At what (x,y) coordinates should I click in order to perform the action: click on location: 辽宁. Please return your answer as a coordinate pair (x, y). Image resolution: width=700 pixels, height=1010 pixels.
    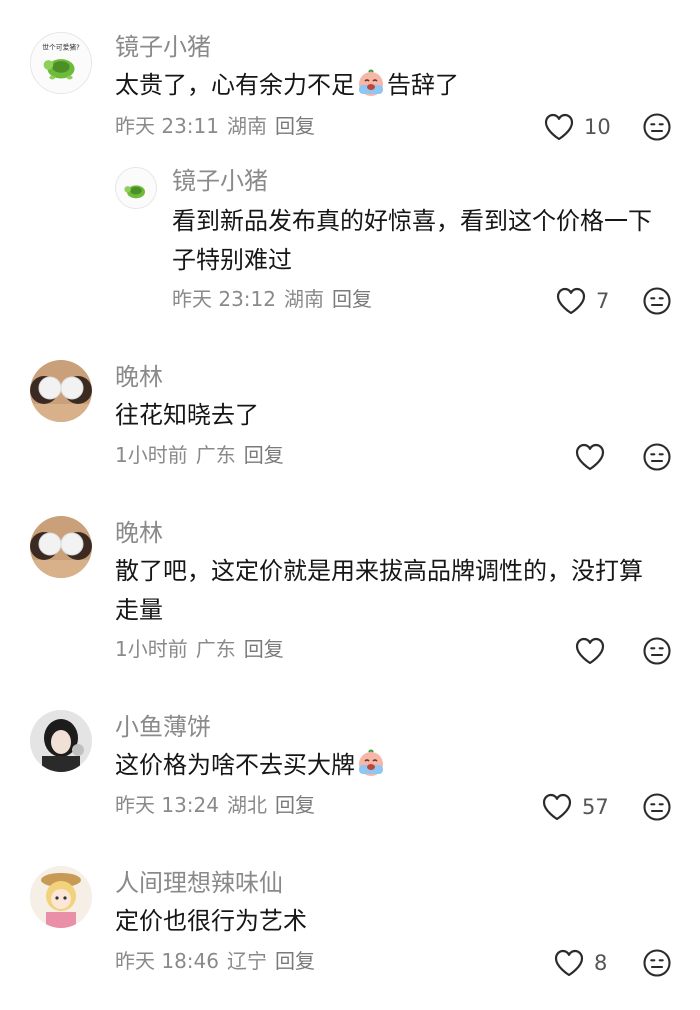
    Looking at the image, I should click on (247, 961).